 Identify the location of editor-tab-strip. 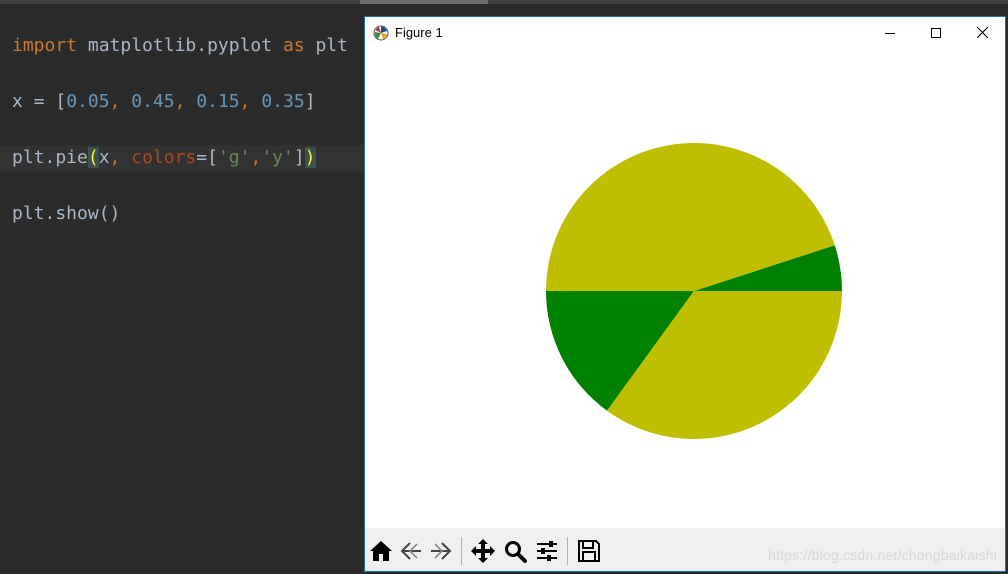
(504, 2).